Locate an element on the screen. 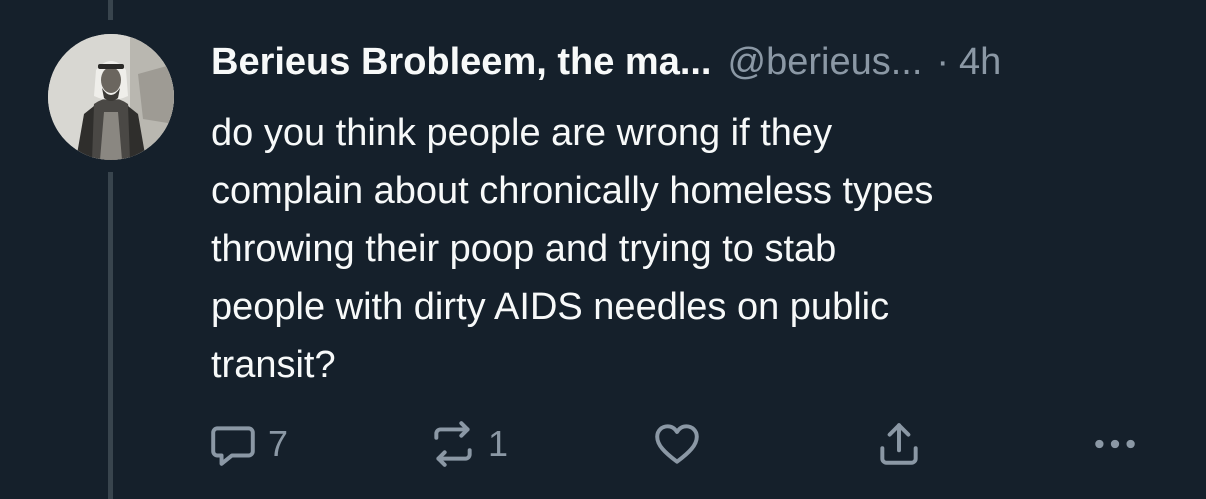  avatar is located at coordinates (111, 97).